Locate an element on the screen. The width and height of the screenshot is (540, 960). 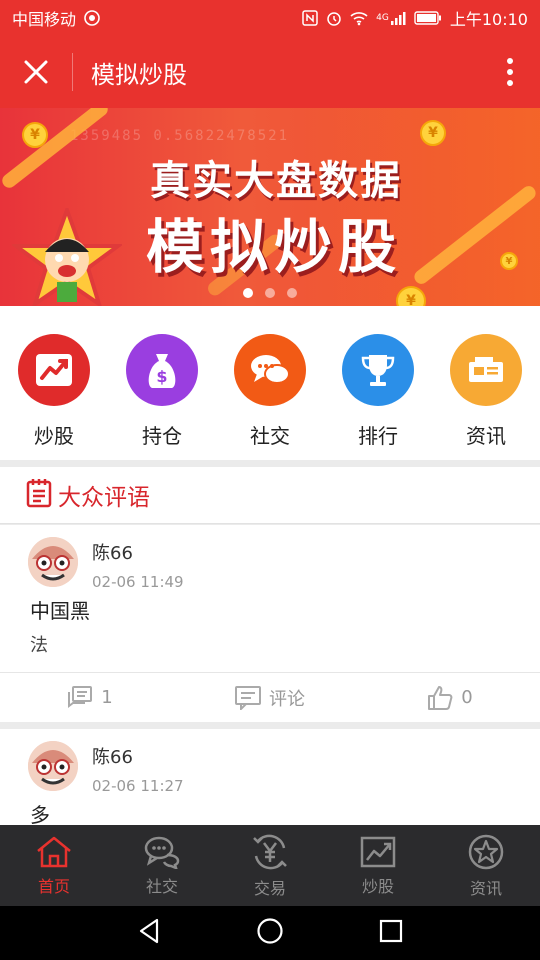
post-author: 陈66 02-06 11:49 is located at coordinates (106, 564).